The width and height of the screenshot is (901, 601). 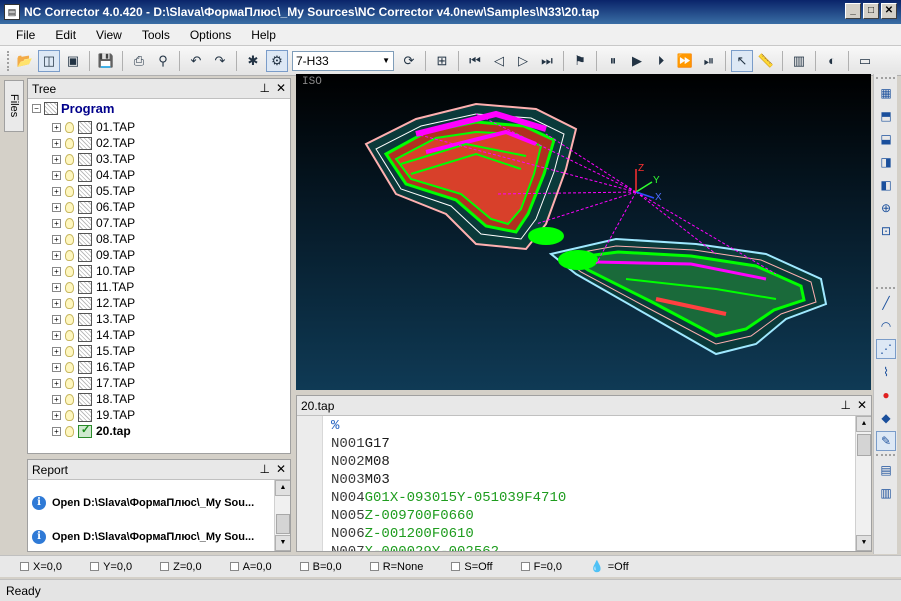 What do you see at coordinates (73, 61) in the screenshot?
I see `open-dropdown-icon: ▣` at bounding box center [73, 61].